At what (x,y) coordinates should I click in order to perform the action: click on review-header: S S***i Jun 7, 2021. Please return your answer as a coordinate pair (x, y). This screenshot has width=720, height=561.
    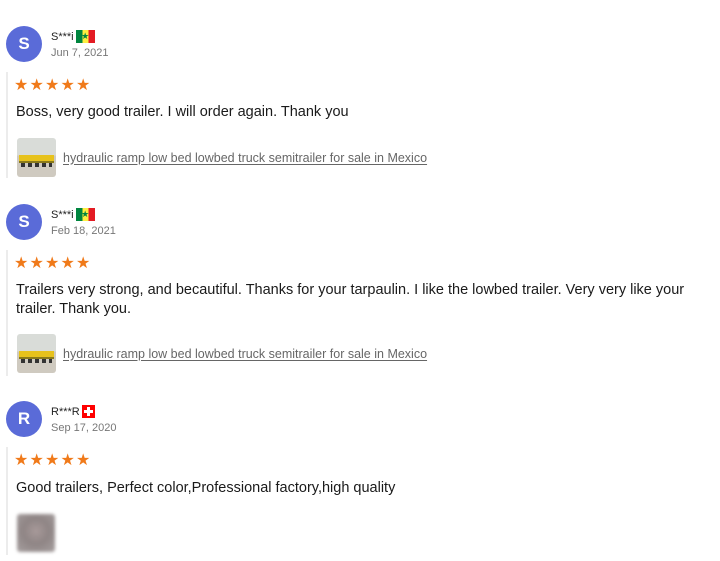
    Looking at the image, I should click on (57, 44).